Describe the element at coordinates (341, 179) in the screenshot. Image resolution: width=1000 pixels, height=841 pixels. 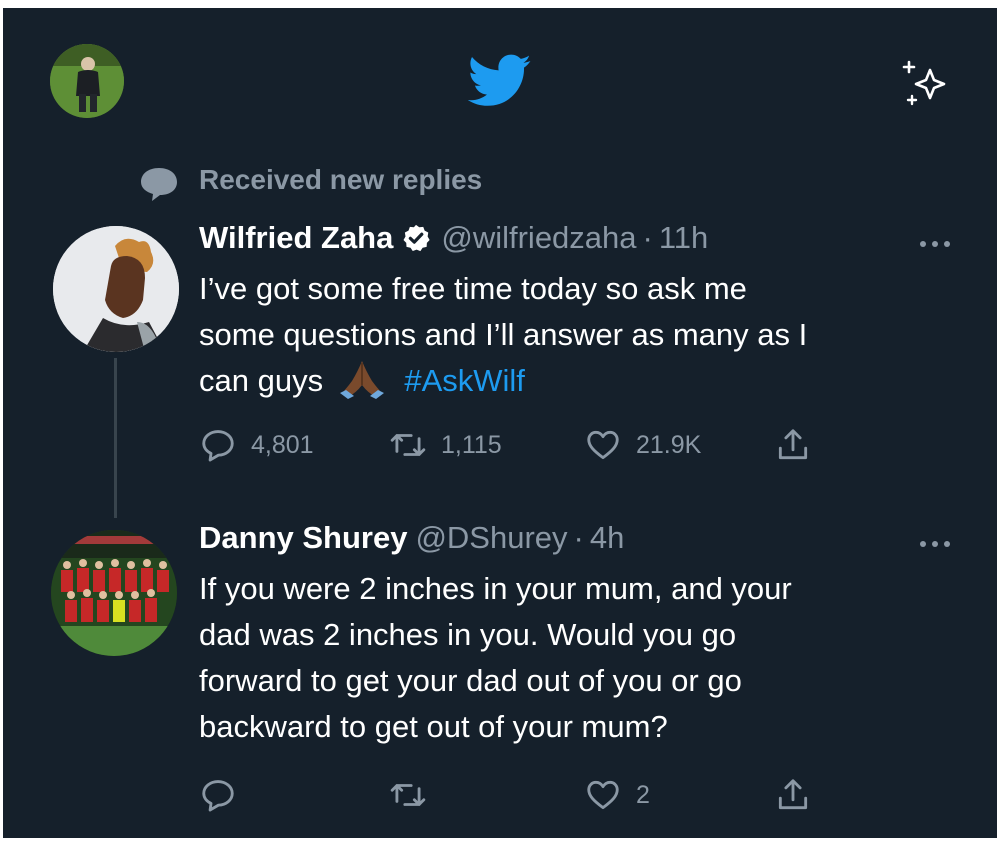
I see `context-label: Received new replies` at that location.